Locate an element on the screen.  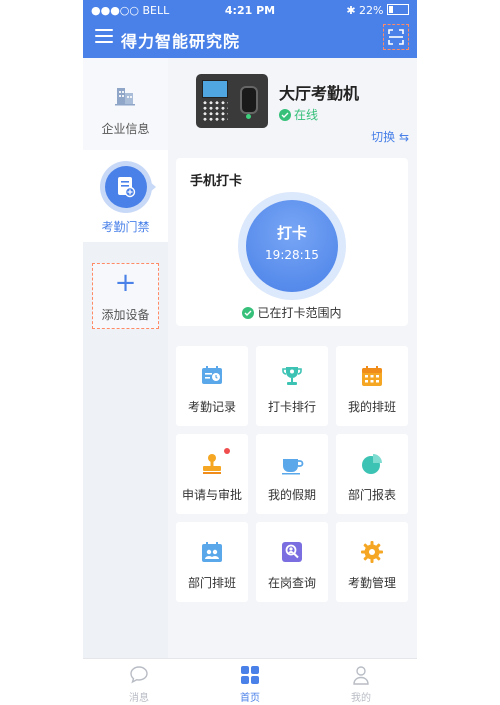
bluetooth-icon: ✱ is located at coordinates (351, 10).